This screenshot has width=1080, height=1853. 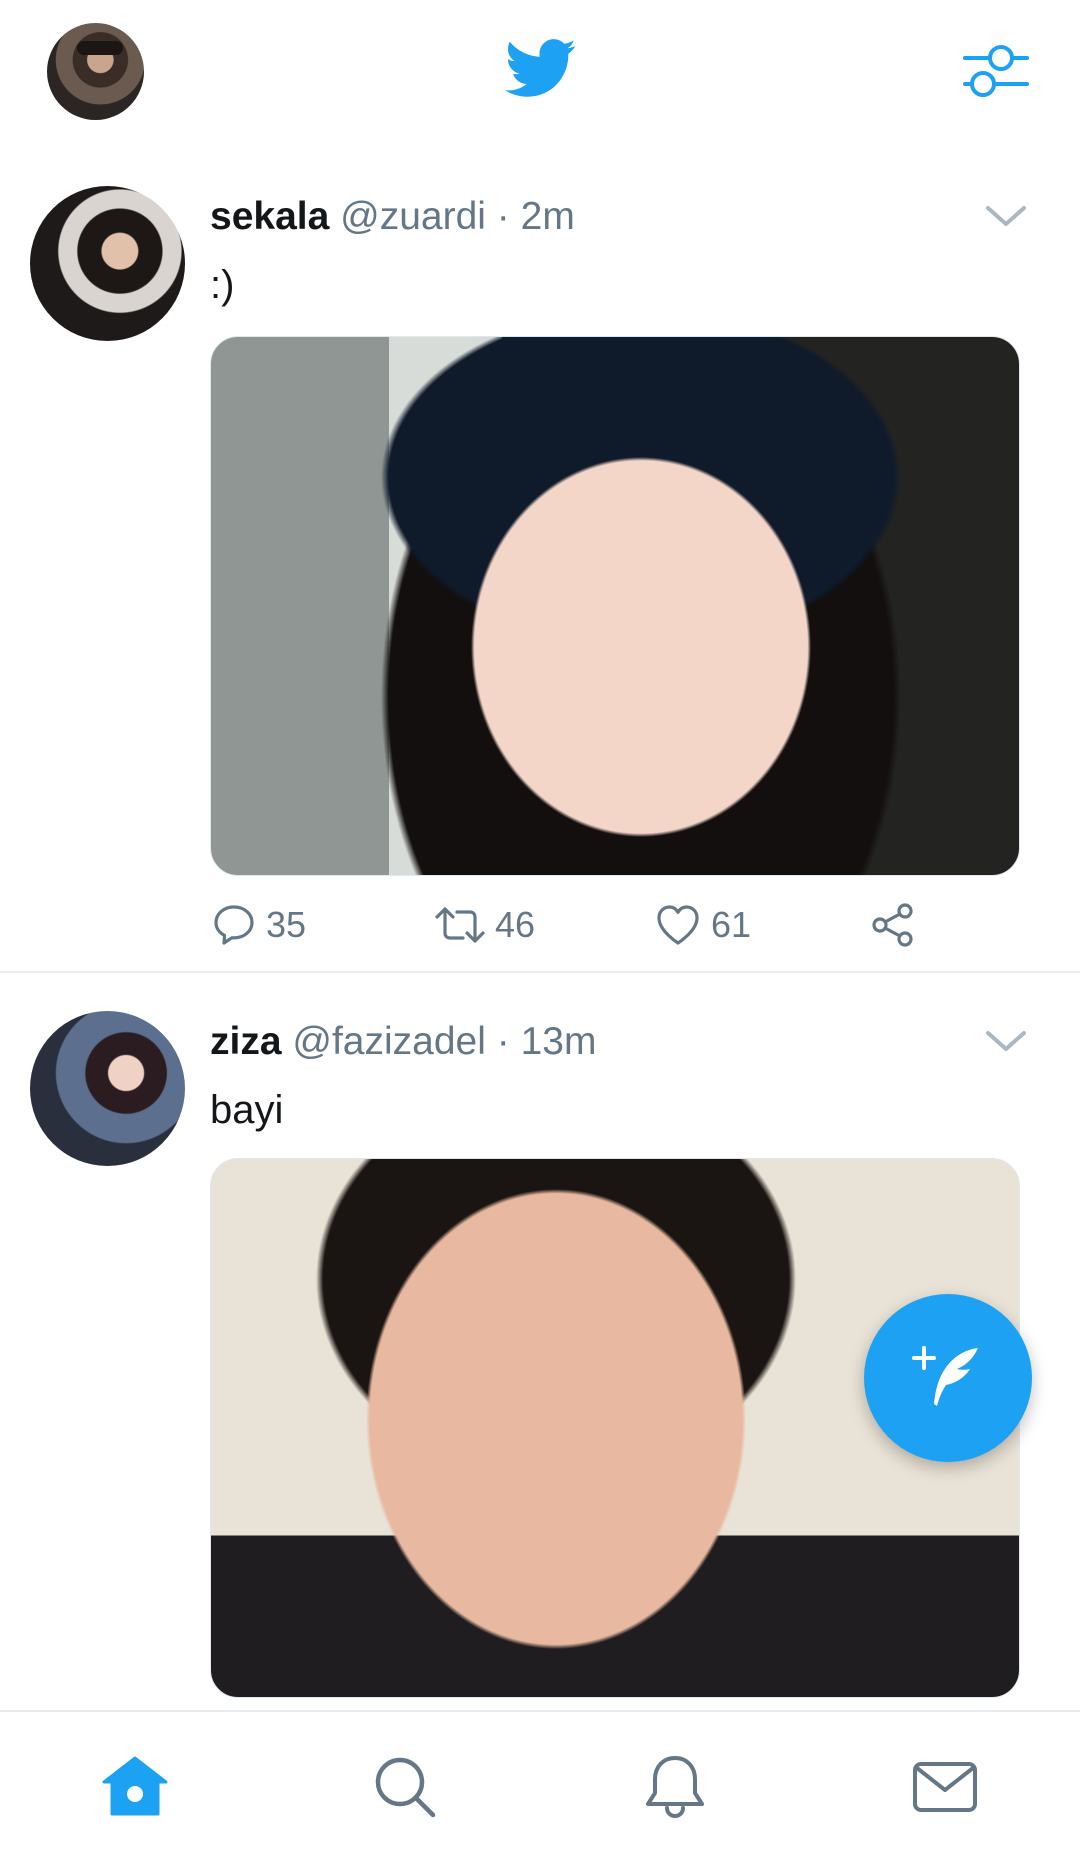 What do you see at coordinates (460, 925) in the screenshot?
I see `retweet-icon` at bounding box center [460, 925].